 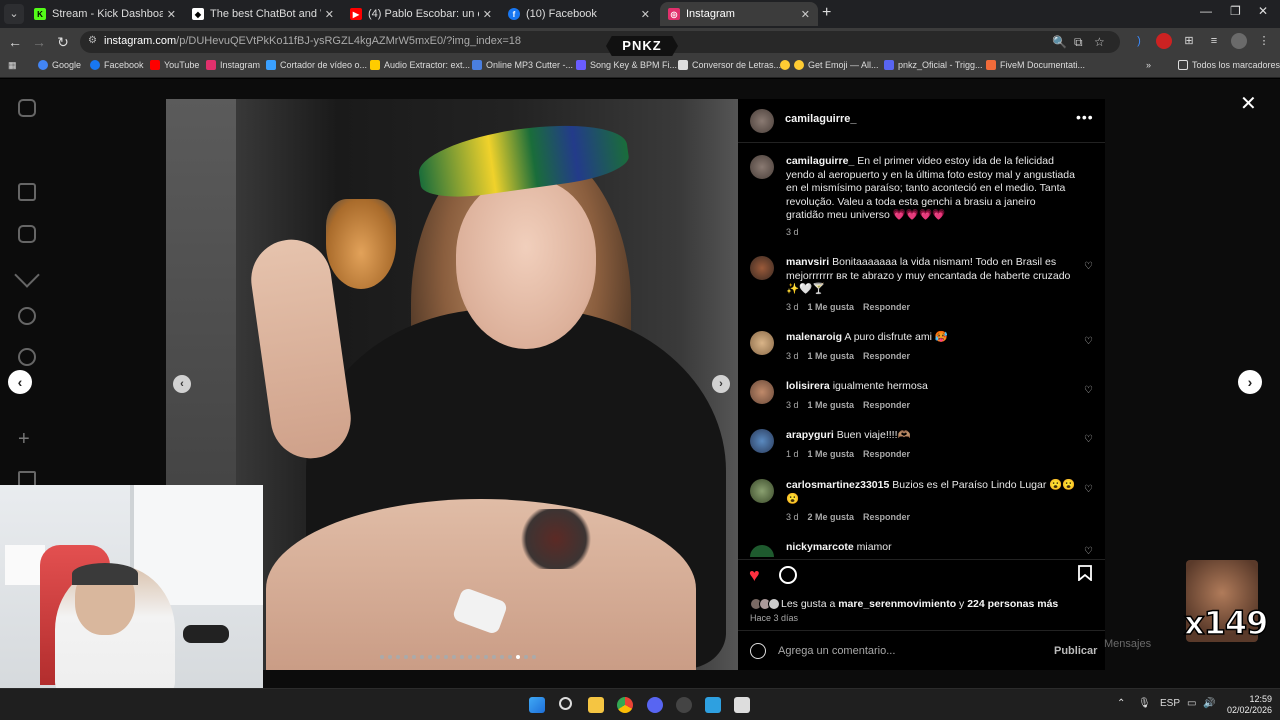 I want to click on comment-likes: 2 Me gusta, so click(x=831, y=517).